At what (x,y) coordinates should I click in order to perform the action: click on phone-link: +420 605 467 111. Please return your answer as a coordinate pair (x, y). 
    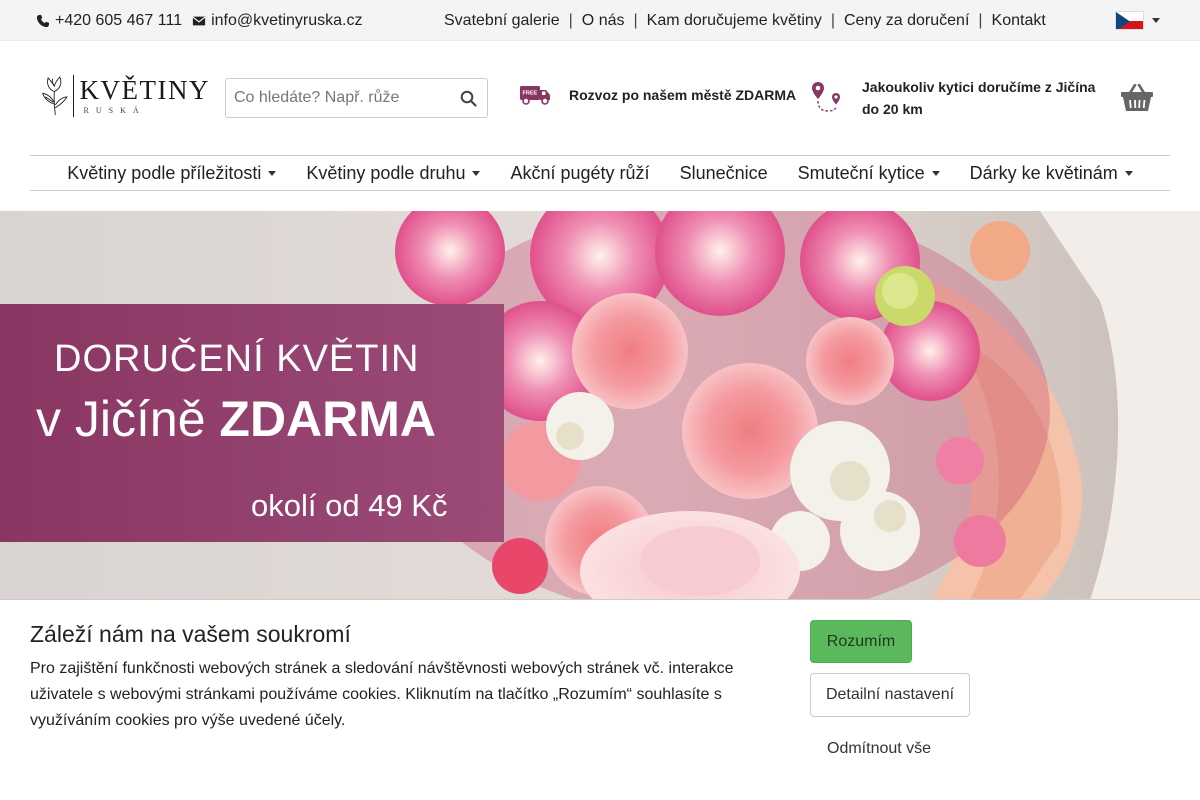
    Looking at the image, I should click on (109, 21).